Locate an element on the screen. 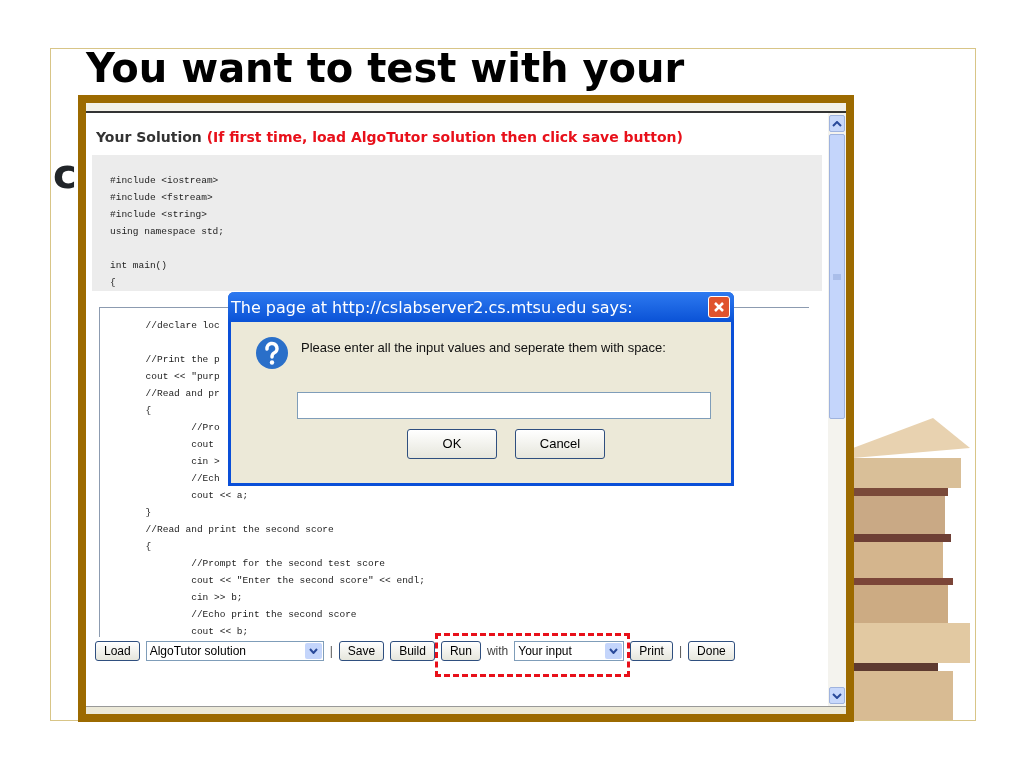  toolbar-button: Run is located at coordinates (460, 651).